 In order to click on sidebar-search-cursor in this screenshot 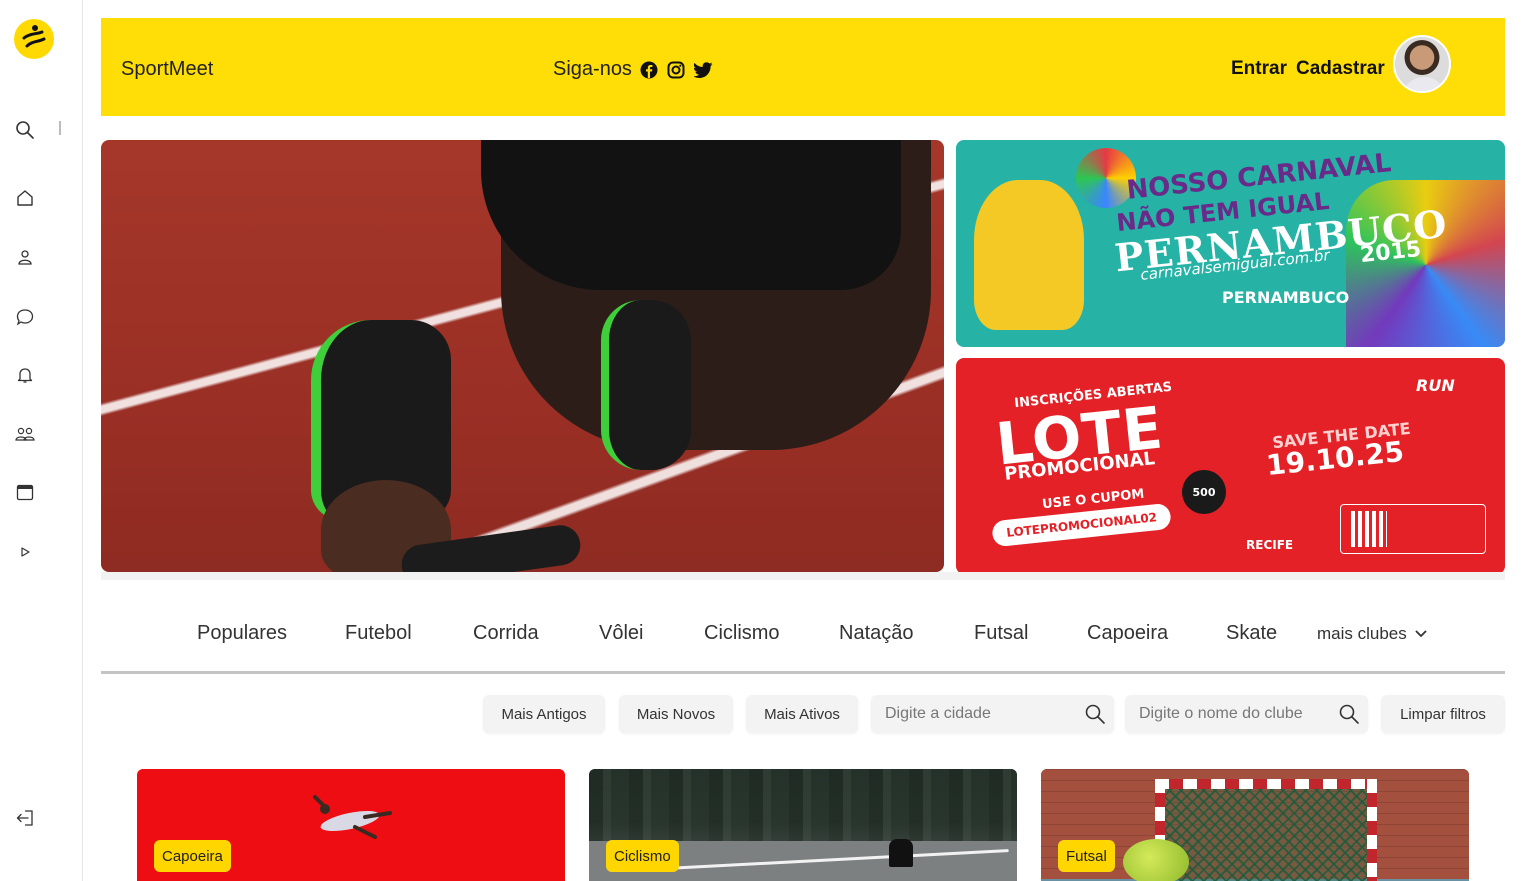, I will do `click(60, 128)`.